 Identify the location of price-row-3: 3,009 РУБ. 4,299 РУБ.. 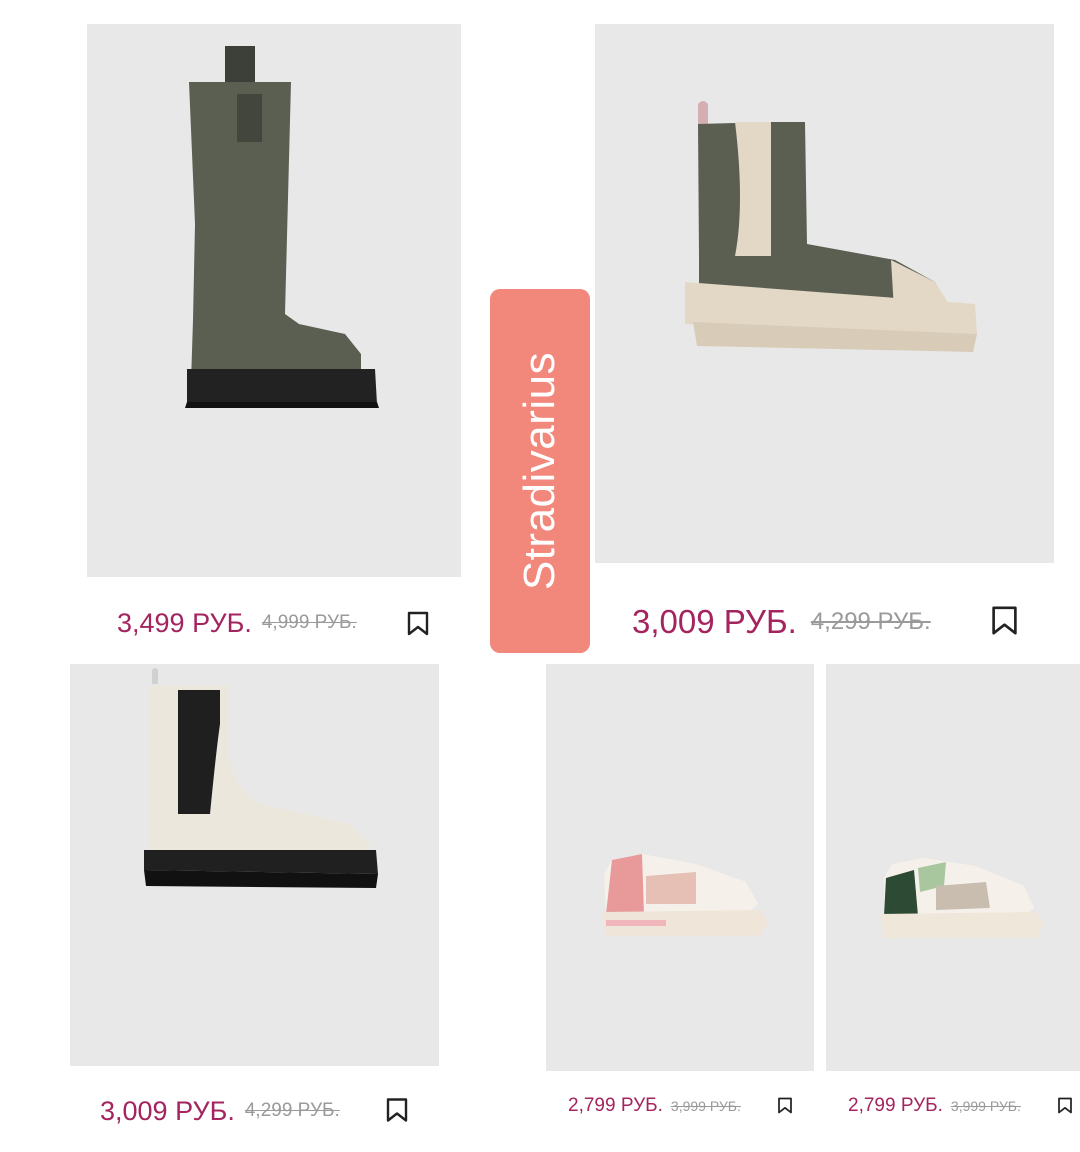
(220, 1111).